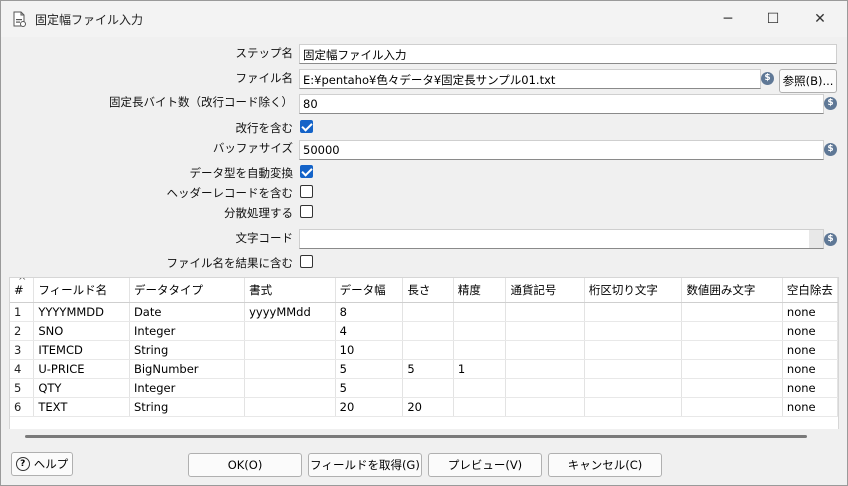 This screenshot has width=848, height=486. I want to click on table-cell: yyyyMMdd, so click(290, 312).